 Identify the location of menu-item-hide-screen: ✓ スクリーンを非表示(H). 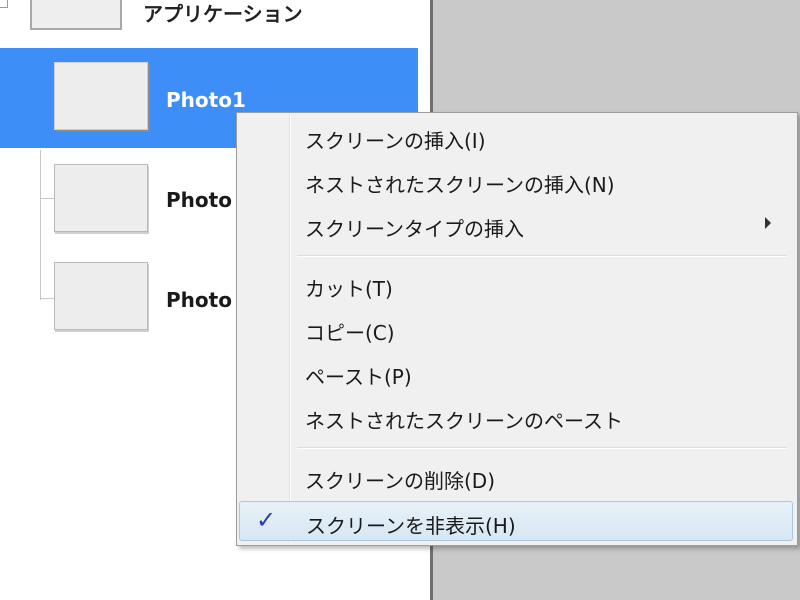
(516, 521).